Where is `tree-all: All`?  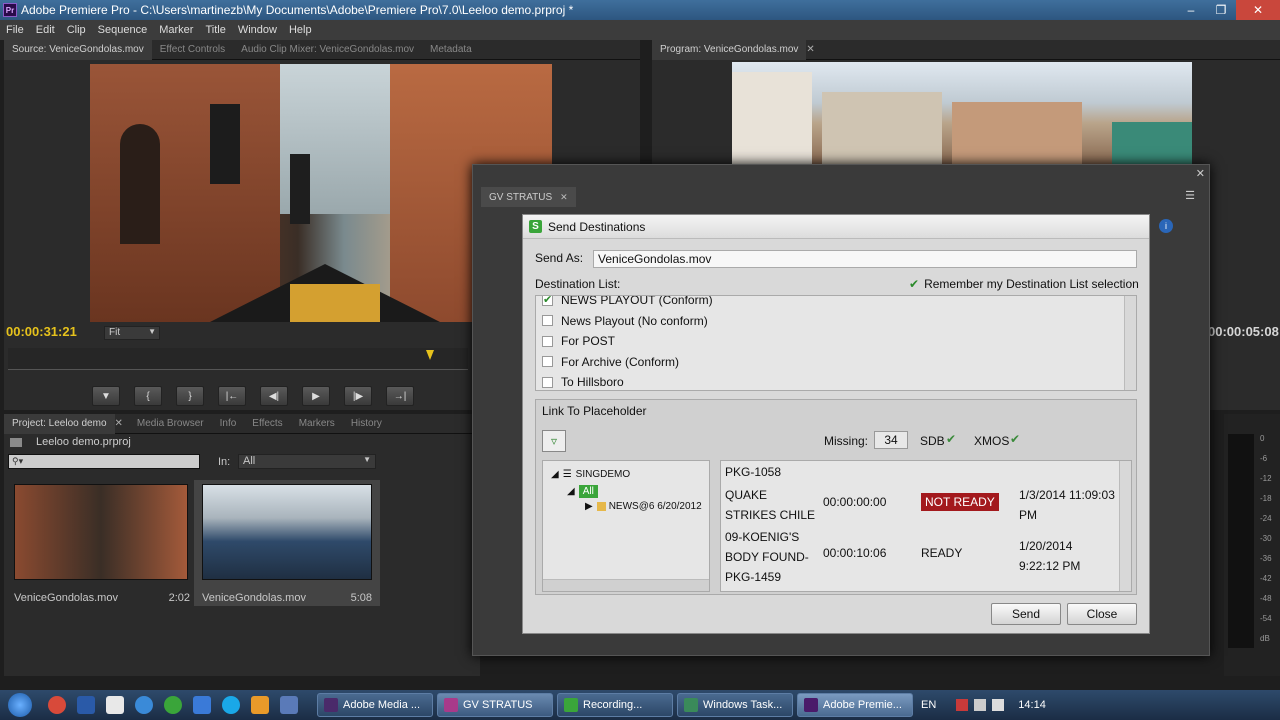 tree-all: All is located at coordinates (588, 491).